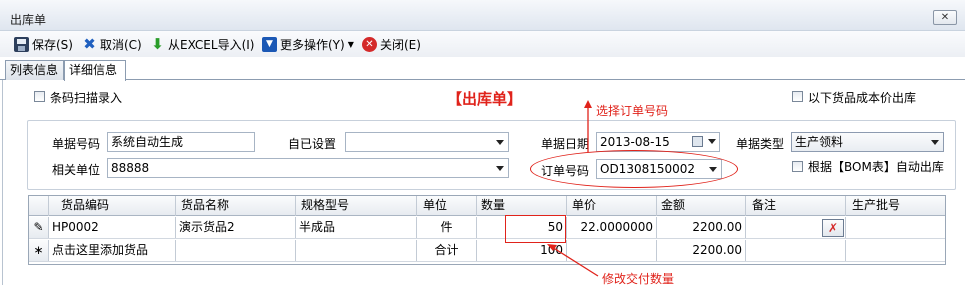 The image size is (965, 287). Describe the element at coordinates (39, 227) in the screenshot. I see `edit-pencil-icon: ✎` at that location.